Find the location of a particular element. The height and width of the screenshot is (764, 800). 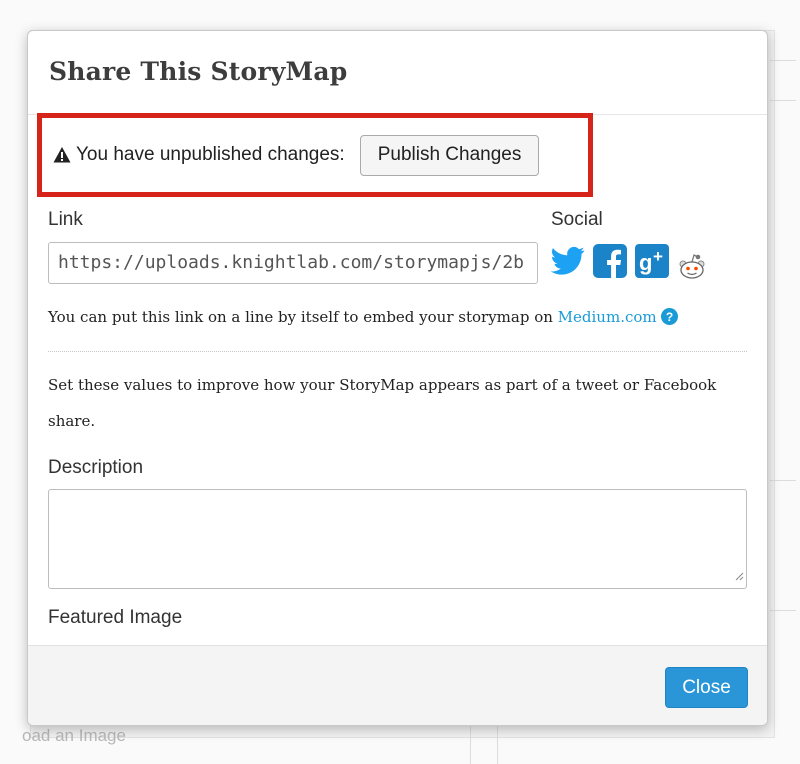

close-button: Close is located at coordinates (706, 687).